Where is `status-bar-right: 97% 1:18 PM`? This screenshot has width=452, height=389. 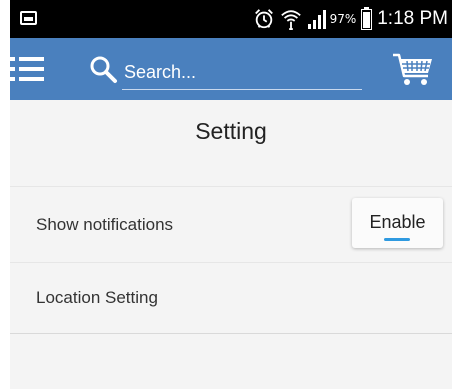 status-bar-right: 97% 1:18 PM is located at coordinates (350, 19).